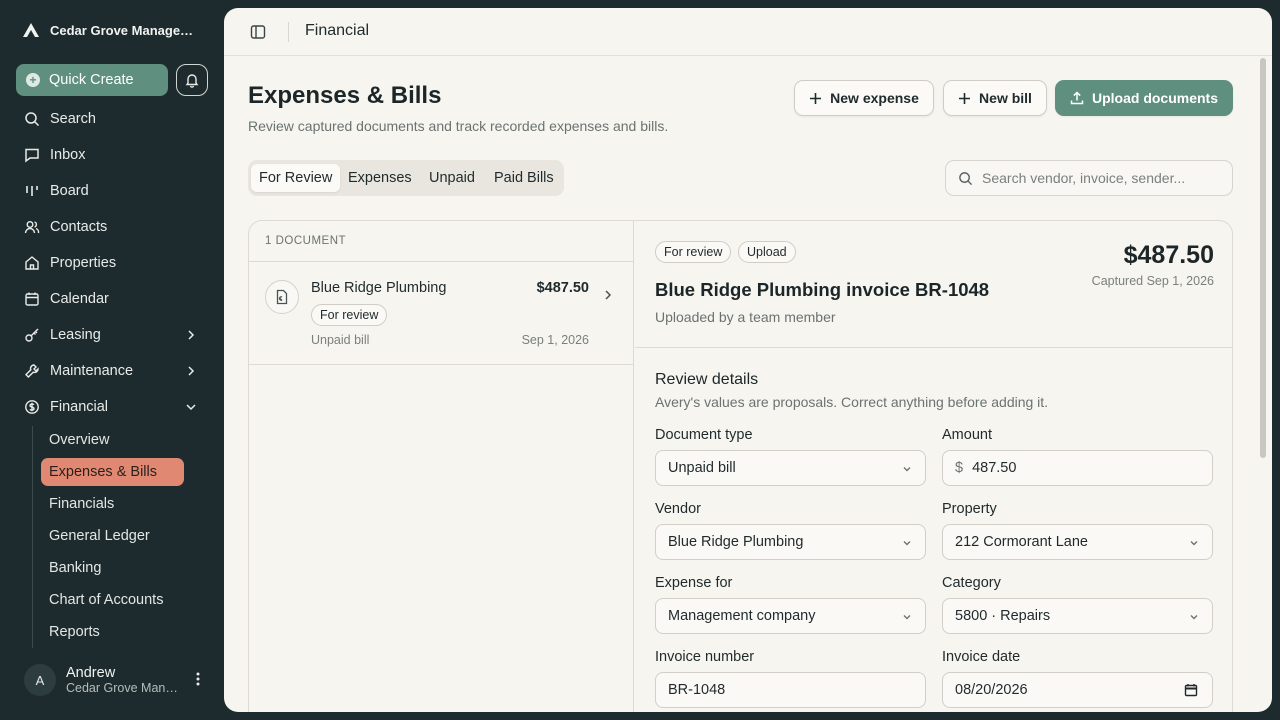 This screenshot has width=1280, height=720. Describe the element at coordinates (790, 690) in the screenshot. I see `invoice-number-input: BR-1048` at that location.